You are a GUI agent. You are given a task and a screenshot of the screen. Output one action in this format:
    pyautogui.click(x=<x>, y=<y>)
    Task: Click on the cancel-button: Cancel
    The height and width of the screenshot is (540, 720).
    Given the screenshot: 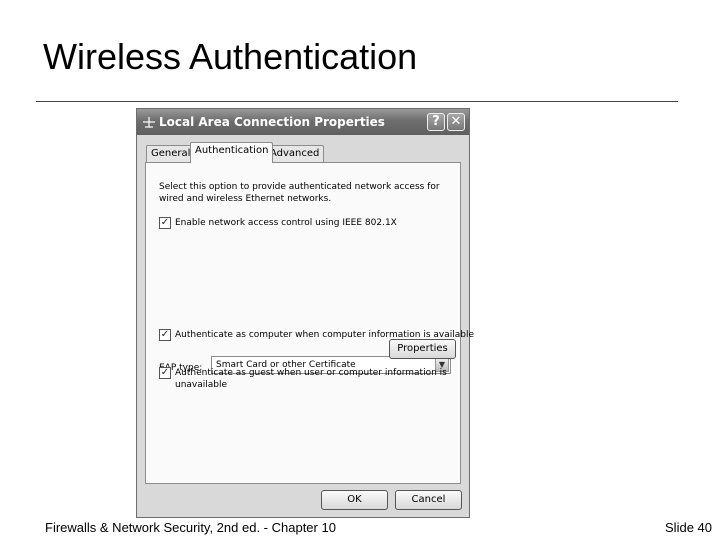 What is the action you would take?
    pyautogui.click(x=428, y=500)
    